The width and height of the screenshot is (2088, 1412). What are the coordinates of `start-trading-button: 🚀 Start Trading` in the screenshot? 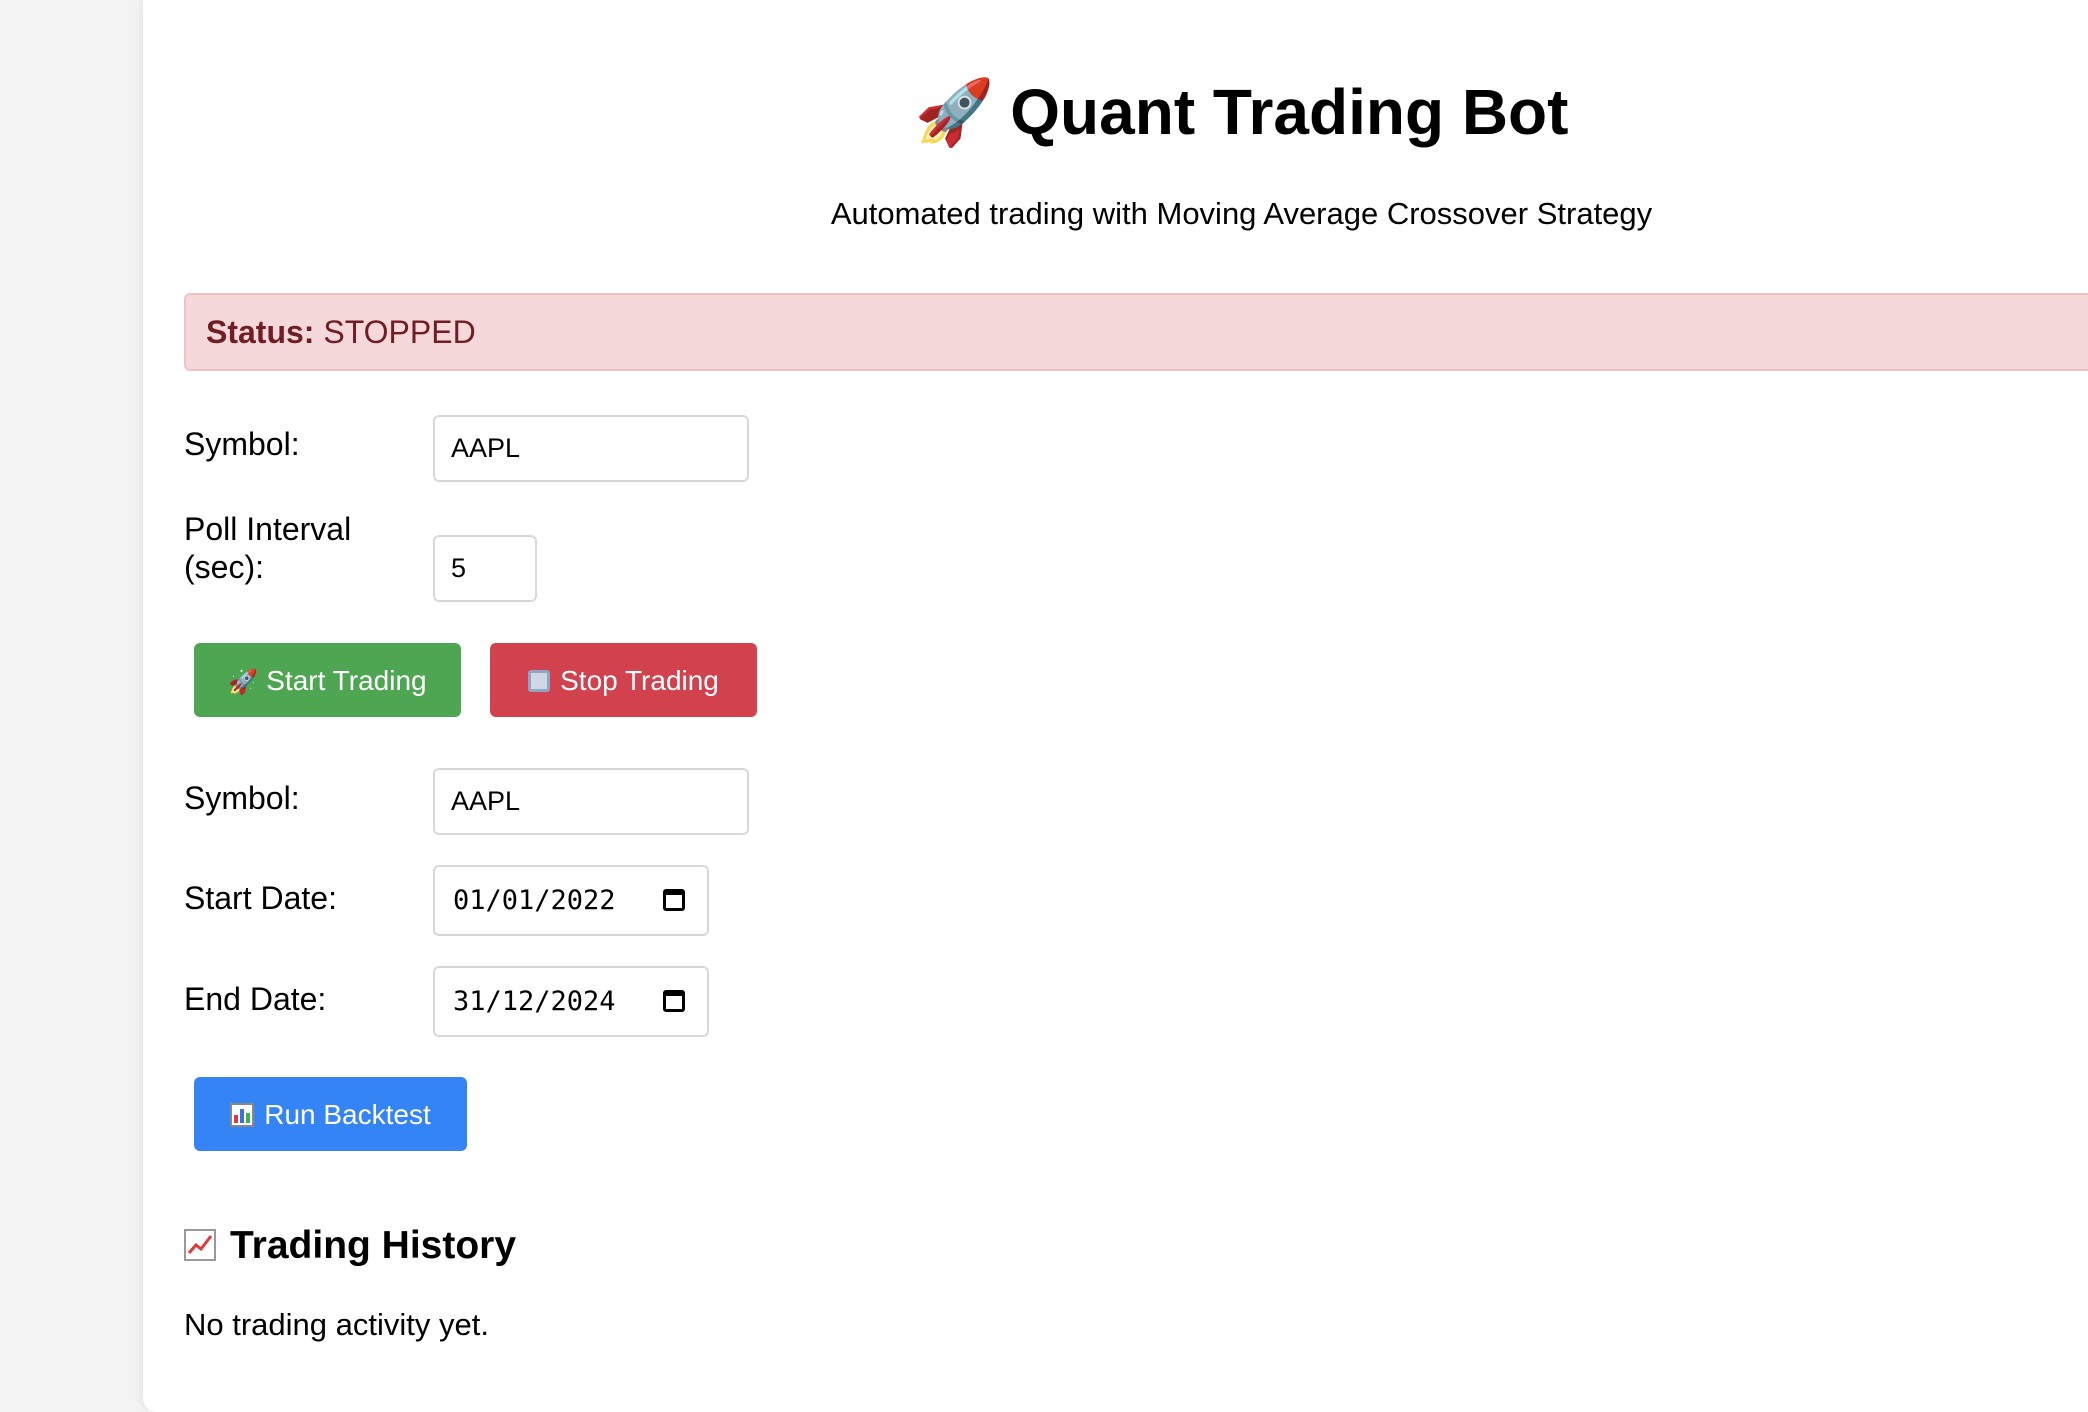 It's located at (327, 680).